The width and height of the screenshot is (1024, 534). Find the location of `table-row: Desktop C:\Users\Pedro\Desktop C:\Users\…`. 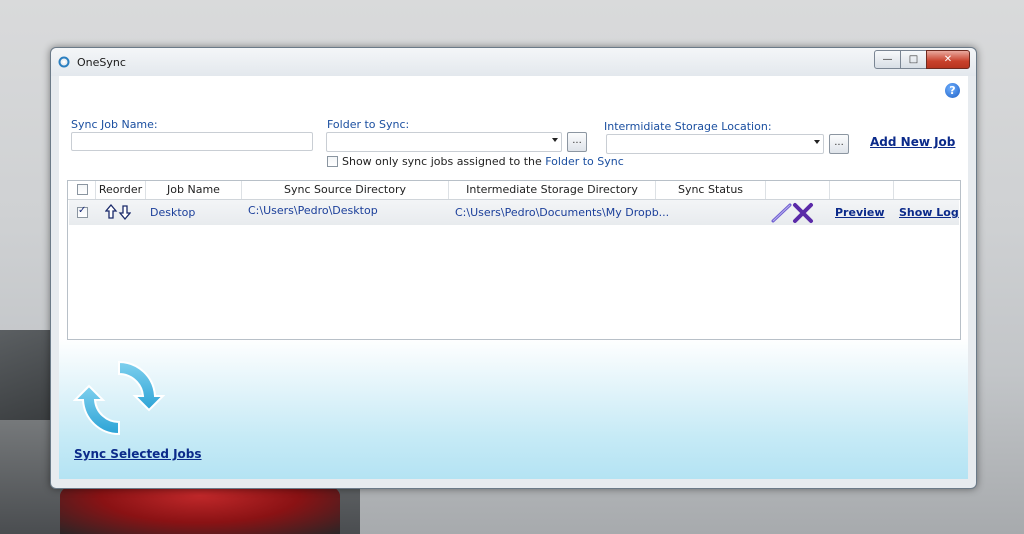

table-row: Desktop C:\Users\Pedro\Desktop C:\Users\… is located at coordinates (514, 212).